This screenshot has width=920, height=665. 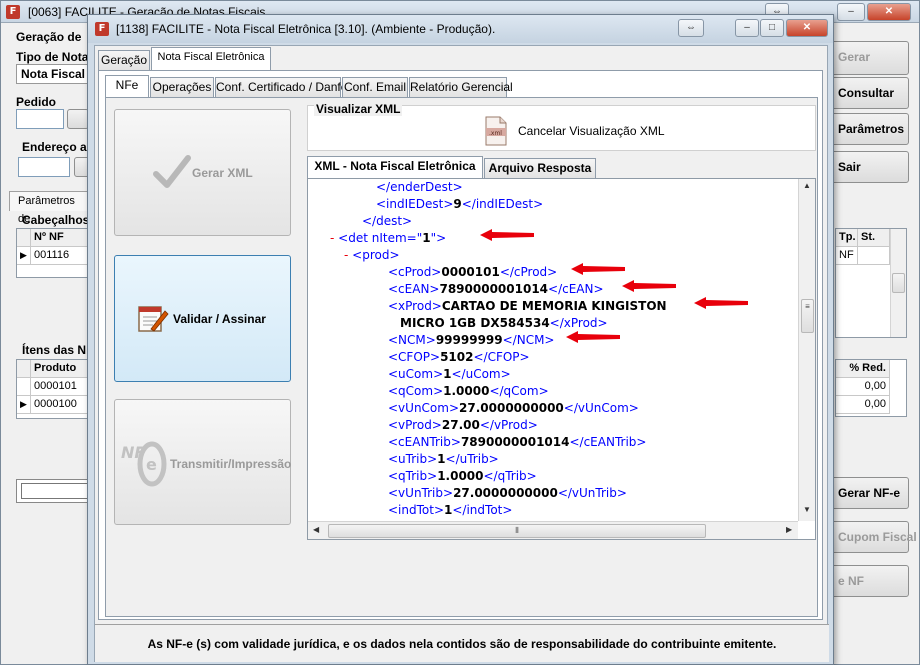 What do you see at coordinates (63, 405) in the screenshot?
I see `table-row-produto: 0000100` at bounding box center [63, 405].